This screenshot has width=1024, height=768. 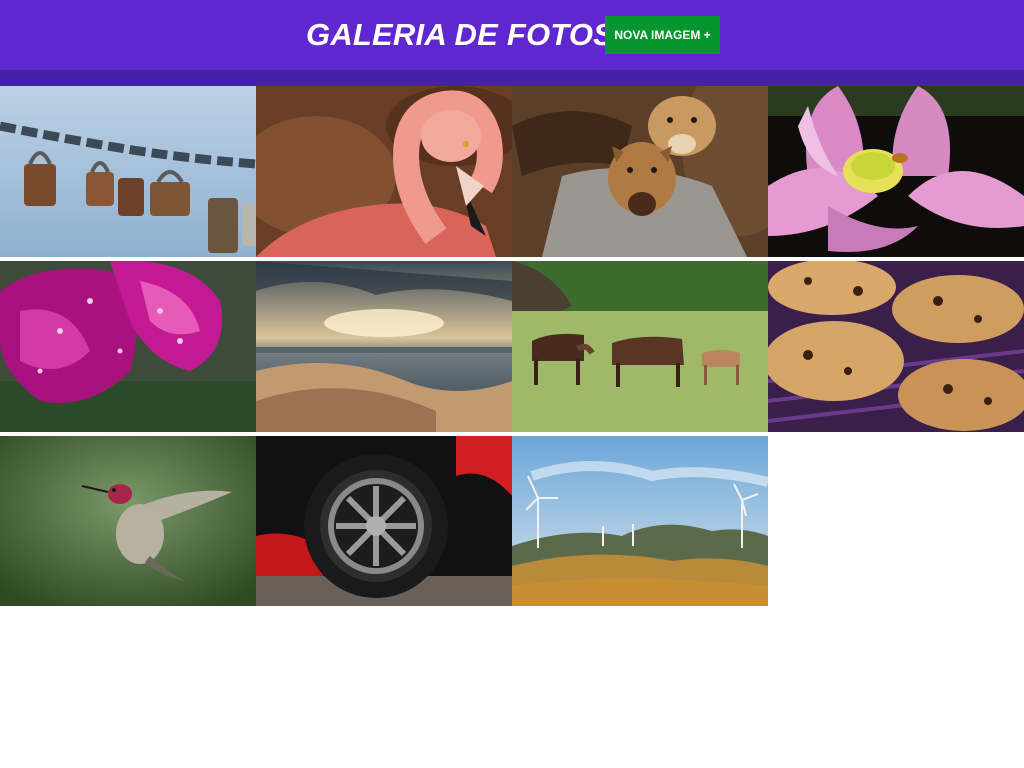 I want to click on gallery-photo-hummingbird, so click(x=128, y=521).